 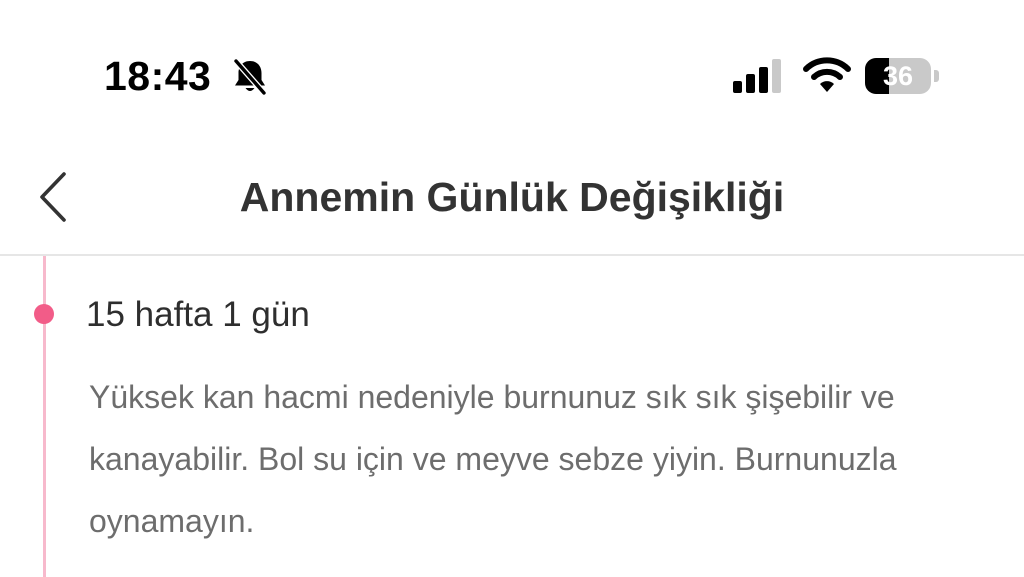 What do you see at coordinates (158, 76) in the screenshot?
I see `status-time: 18:43` at bounding box center [158, 76].